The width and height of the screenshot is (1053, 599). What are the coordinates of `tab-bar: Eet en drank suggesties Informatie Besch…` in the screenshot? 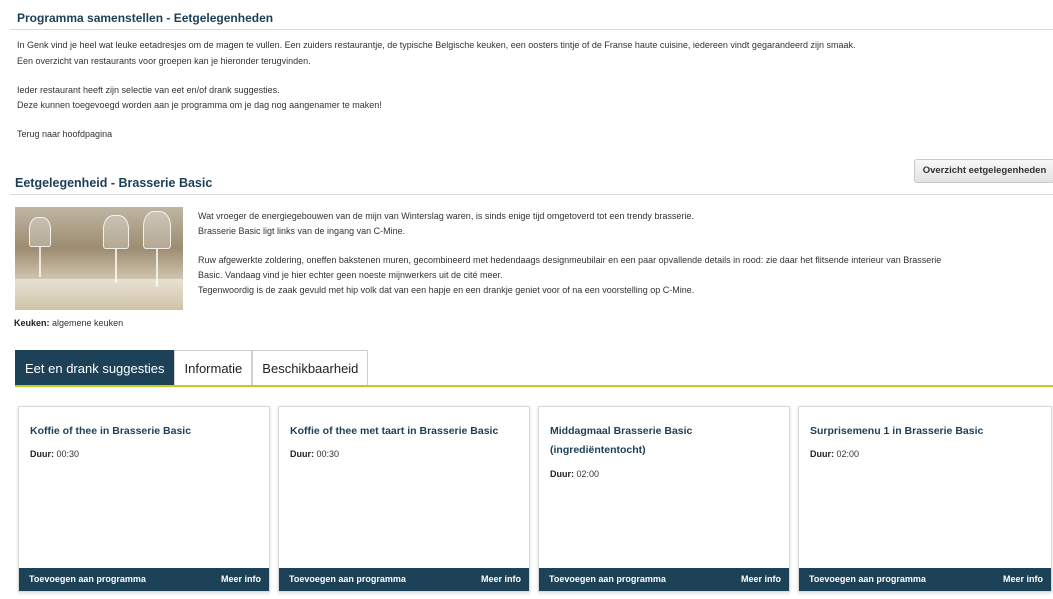 It's located at (192, 367).